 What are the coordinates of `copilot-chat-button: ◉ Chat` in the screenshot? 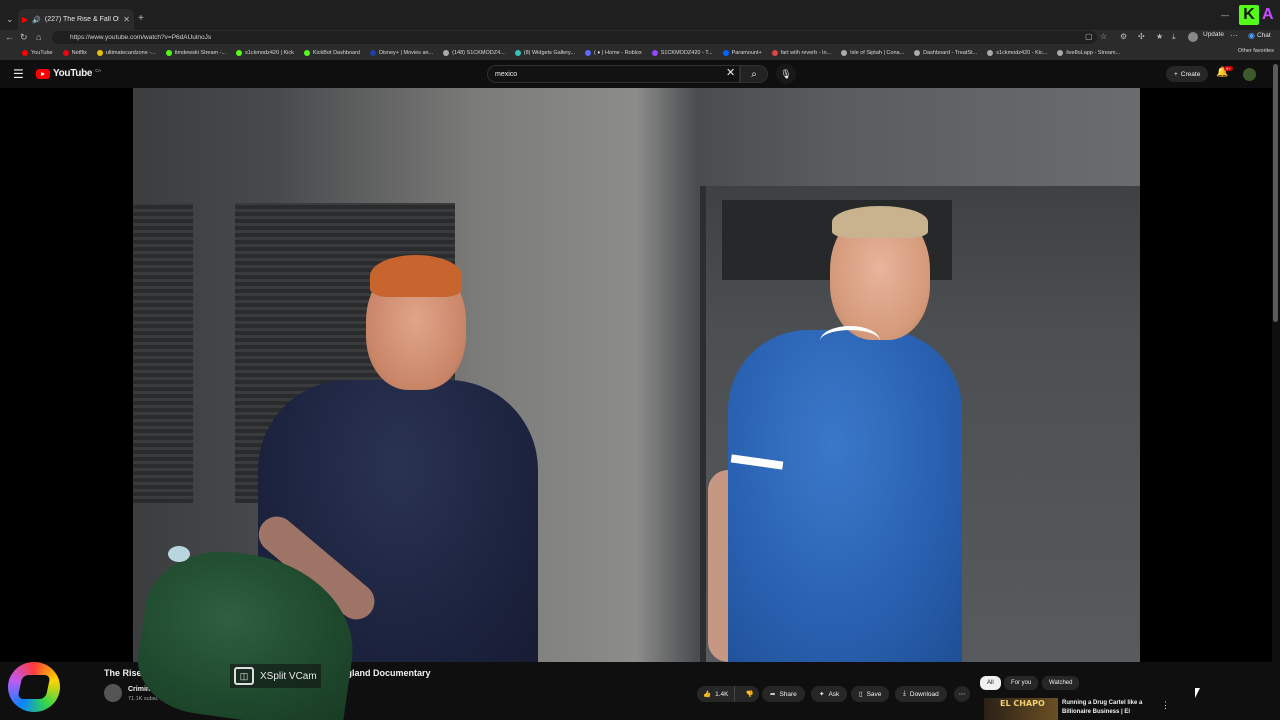 It's located at (1259, 35).